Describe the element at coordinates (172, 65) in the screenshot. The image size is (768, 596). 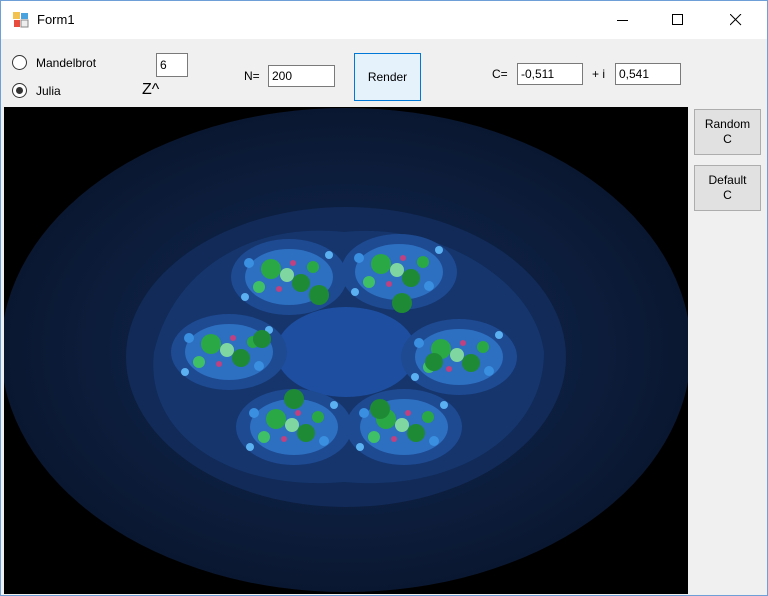
I see `power-input` at that location.